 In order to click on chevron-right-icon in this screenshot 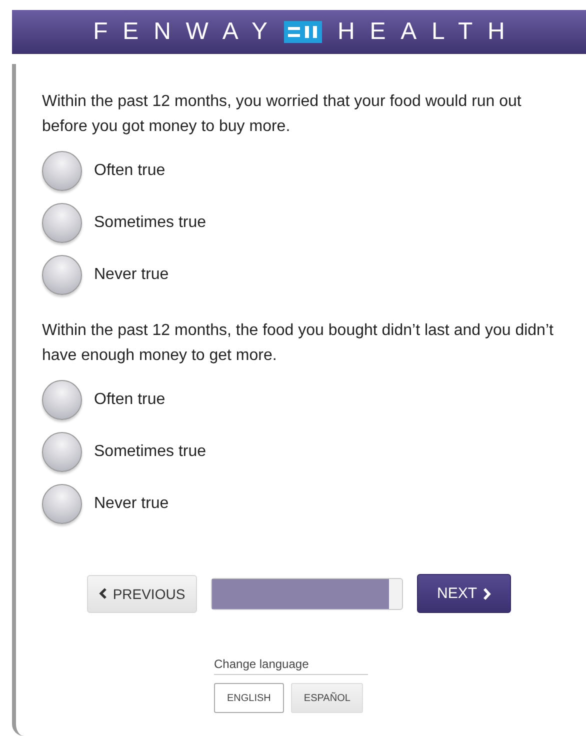, I will do `click(487, 594)`.